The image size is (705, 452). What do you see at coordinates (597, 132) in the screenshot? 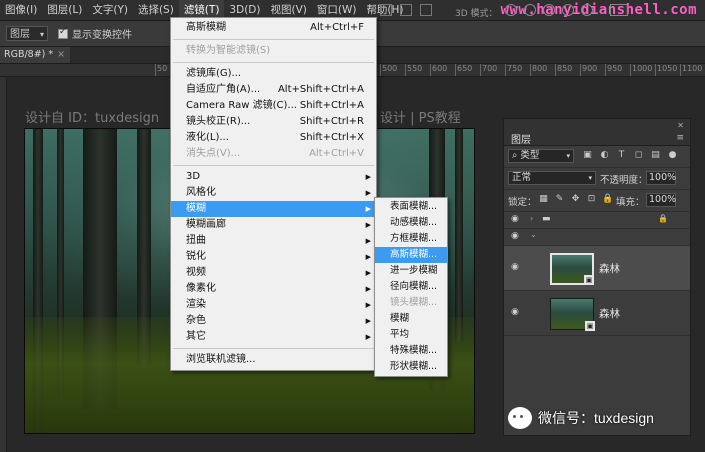
I see `layers-panel-header: 图层 ✕ ≡` at bounding box center [597, 132].